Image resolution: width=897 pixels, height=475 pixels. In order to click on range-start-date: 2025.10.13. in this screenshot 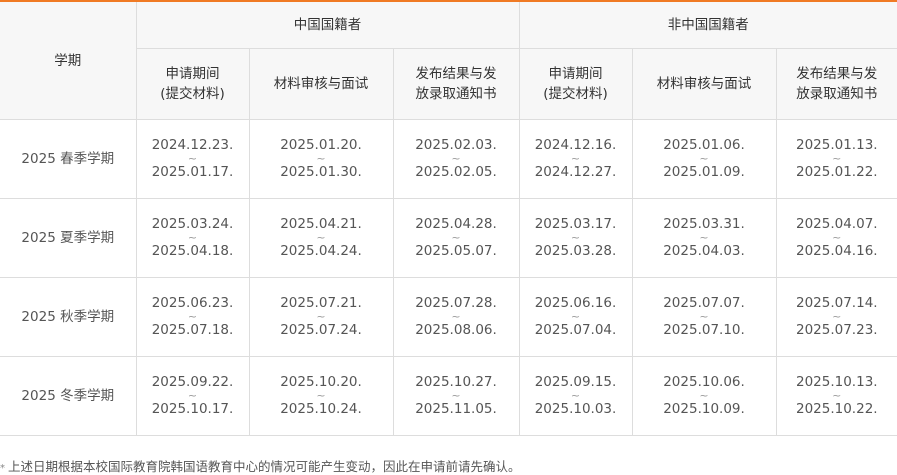, I will do `click(836, 382)`.